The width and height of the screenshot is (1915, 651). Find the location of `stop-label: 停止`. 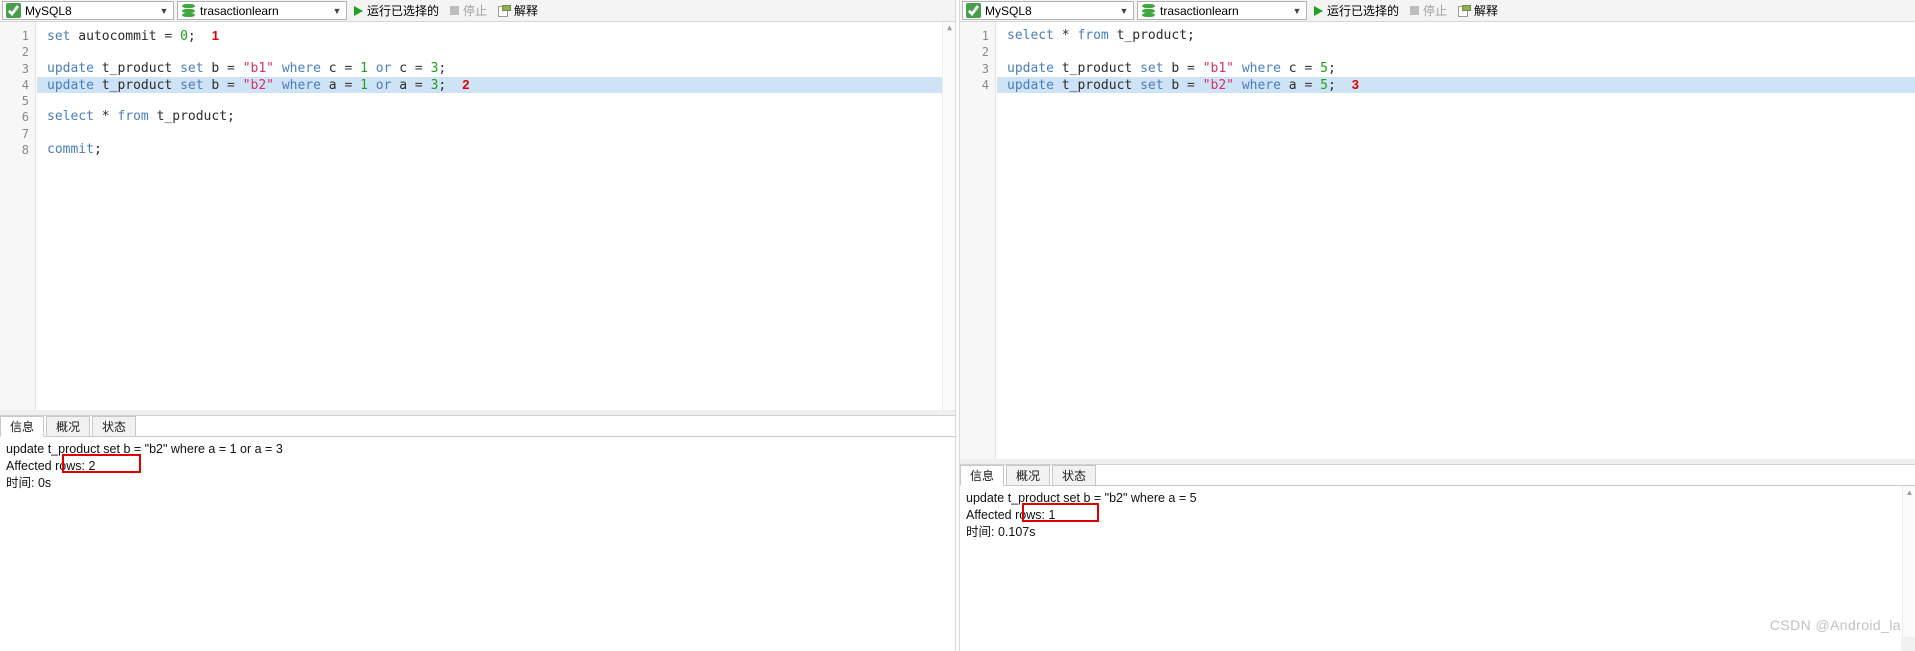

stop-label: 停止 is located at coordinates (475, 11).